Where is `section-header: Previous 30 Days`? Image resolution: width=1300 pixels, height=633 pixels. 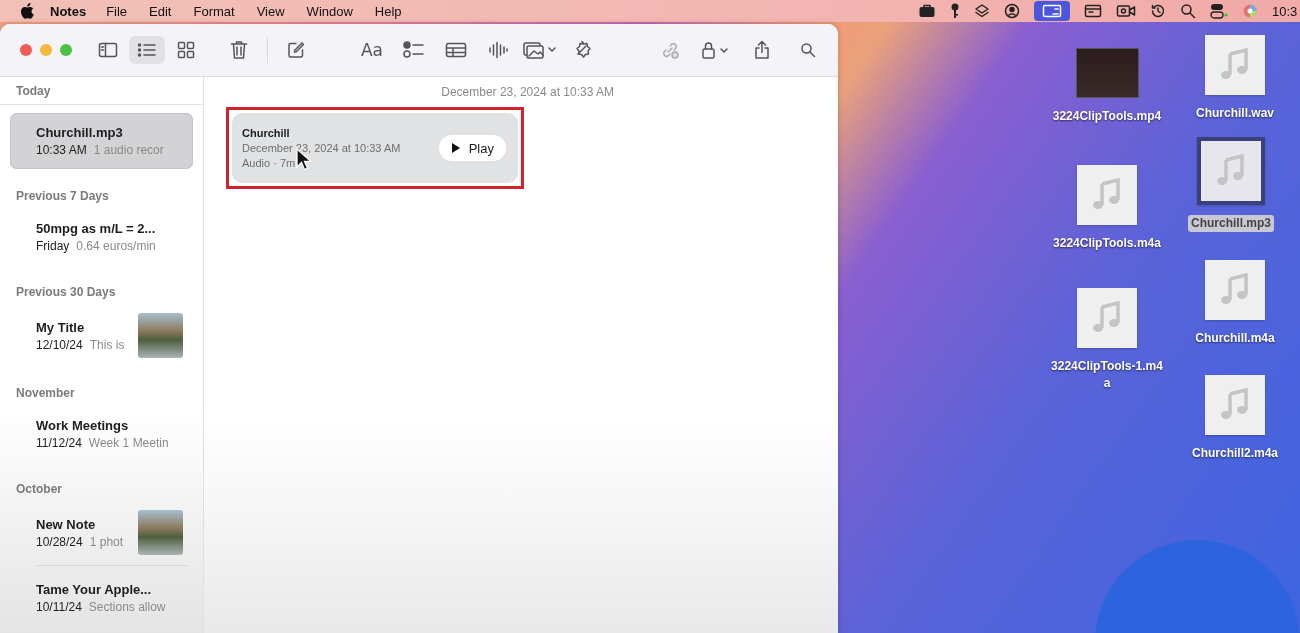 section-header: Previous 30 Days is located at coordinates (66, 292).